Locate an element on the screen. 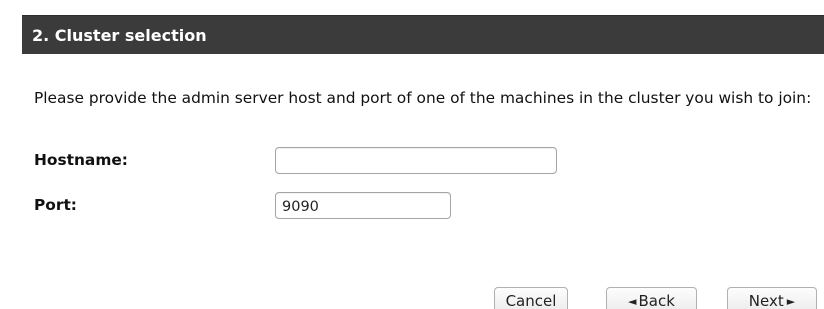 This screenshot has height=309, width=824. triangle-left-icon: ◄ is located at coordinates (632, 301).